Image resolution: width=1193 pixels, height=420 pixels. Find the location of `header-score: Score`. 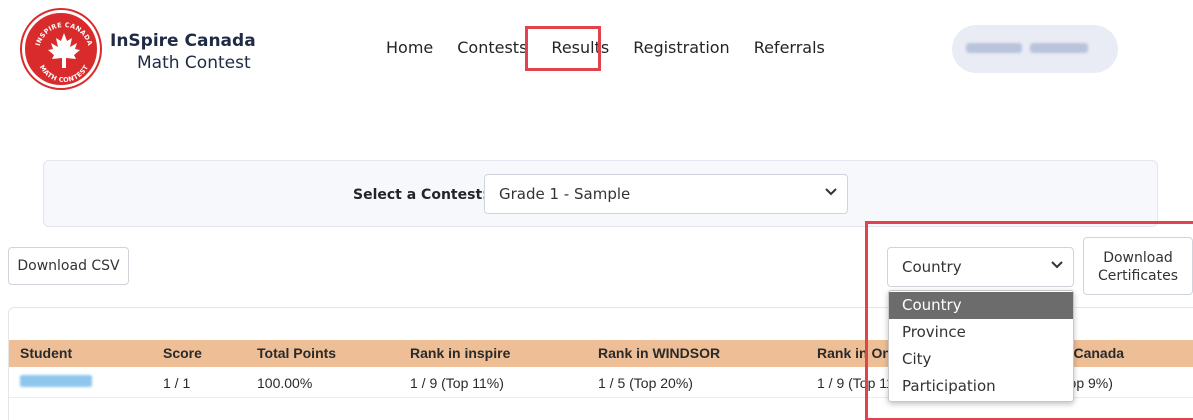

header-score: Score is located at coordinates (182, 353).